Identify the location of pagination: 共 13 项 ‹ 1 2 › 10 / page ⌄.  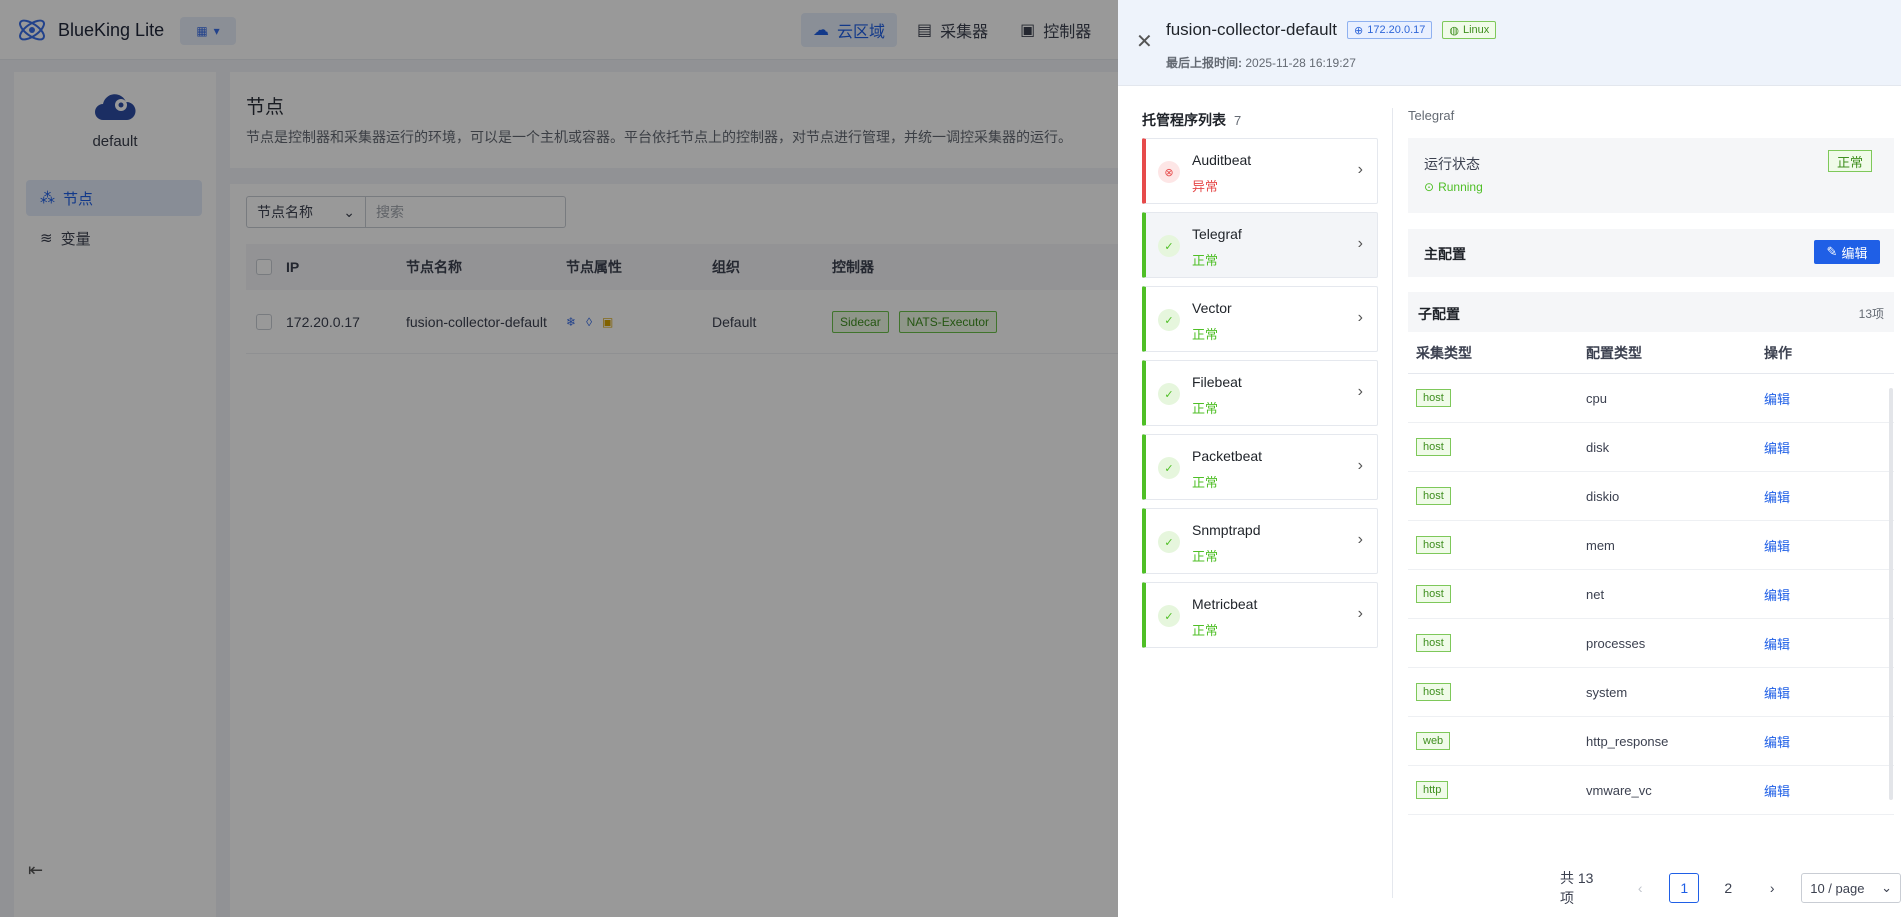
(1730, 888).